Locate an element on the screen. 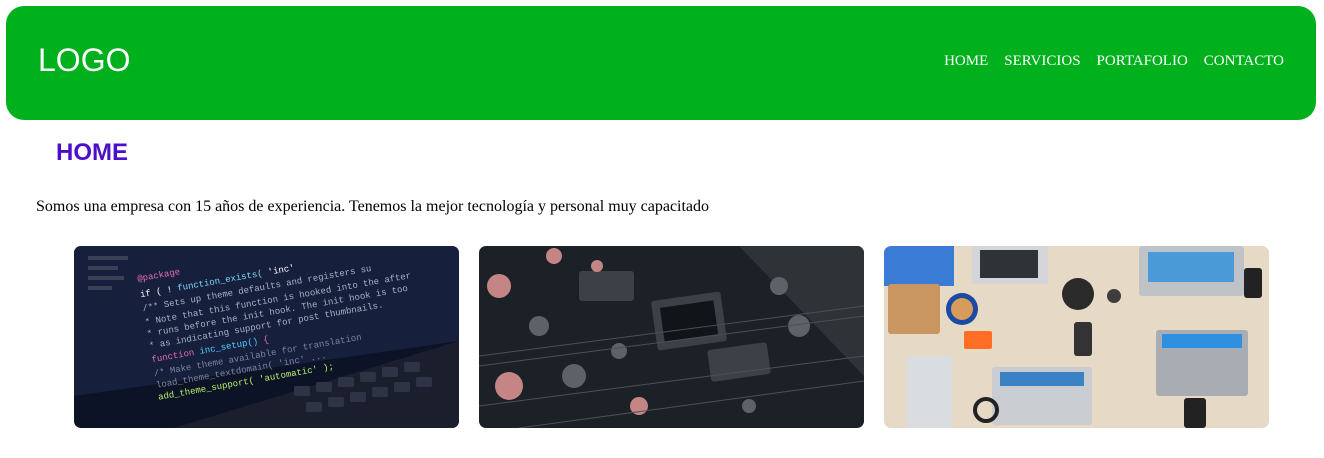 Image resolution: width=1324 pixels, height=458 pixels. nav-link-home: HOME is located at coordinates (966, 61).